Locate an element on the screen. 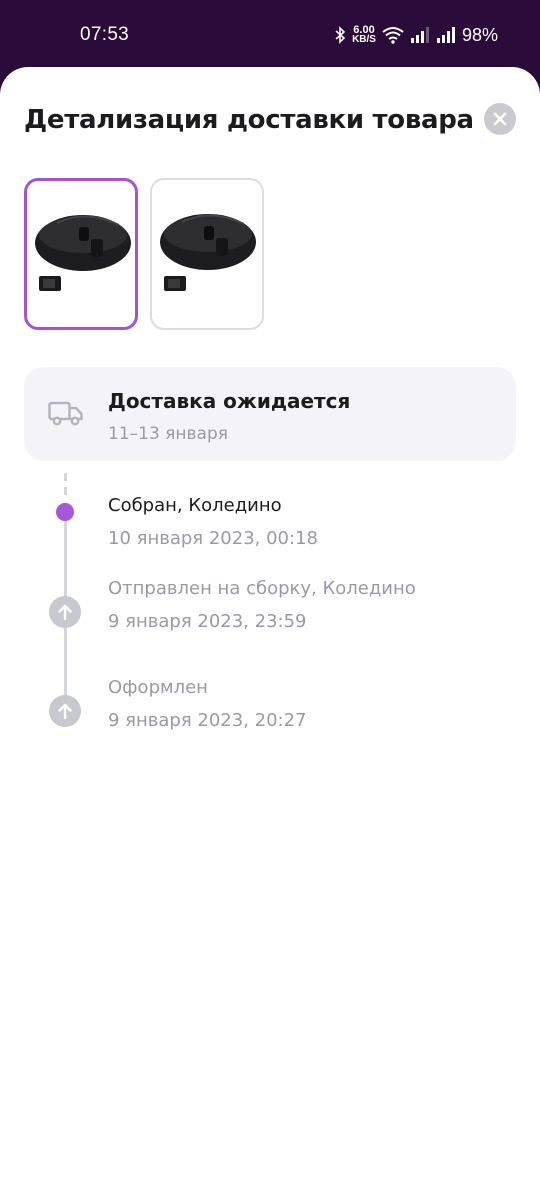 This screenshot has width=540, height=1200. timeline-current-dot is located at coordinates (65, 512).